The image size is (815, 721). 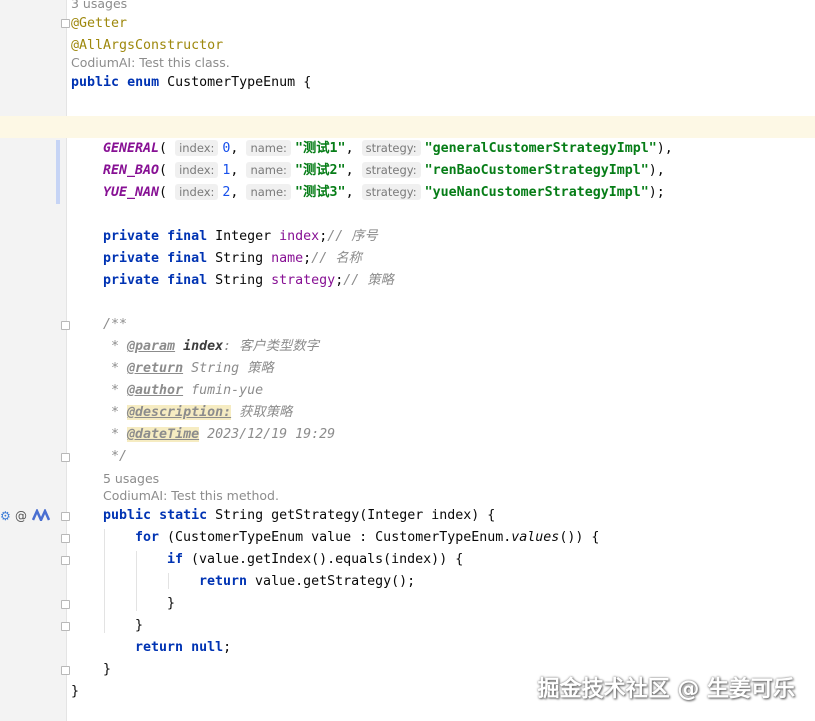 I want to click on usages-hint: 5 usages, so click(x=131, y=479).